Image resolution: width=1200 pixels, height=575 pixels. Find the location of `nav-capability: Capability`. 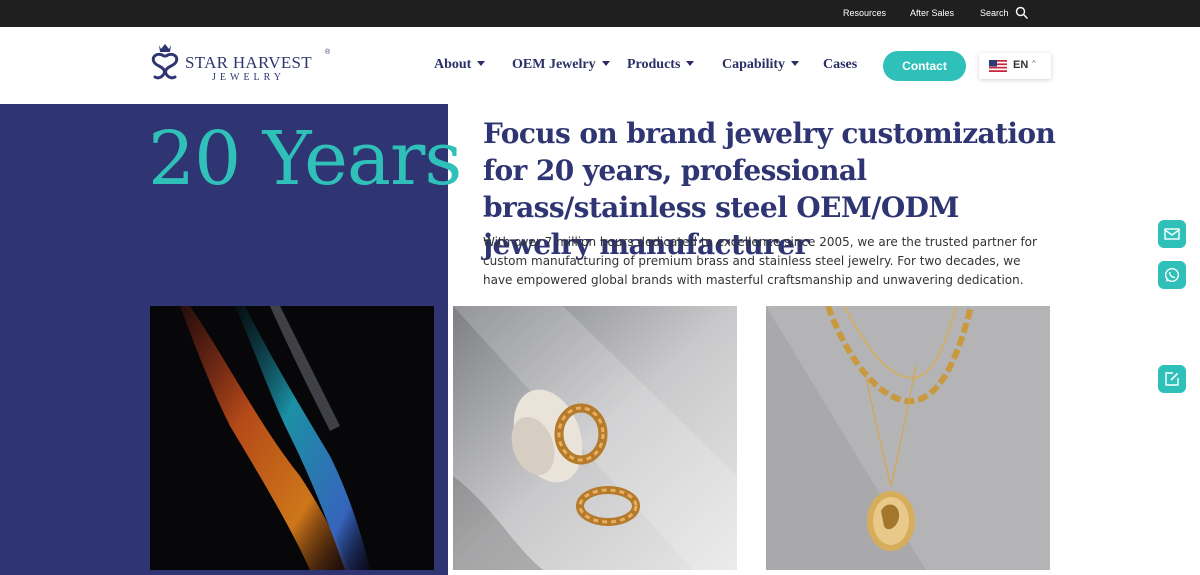

nav-capability: Capability is located at coordinates (761, 65).